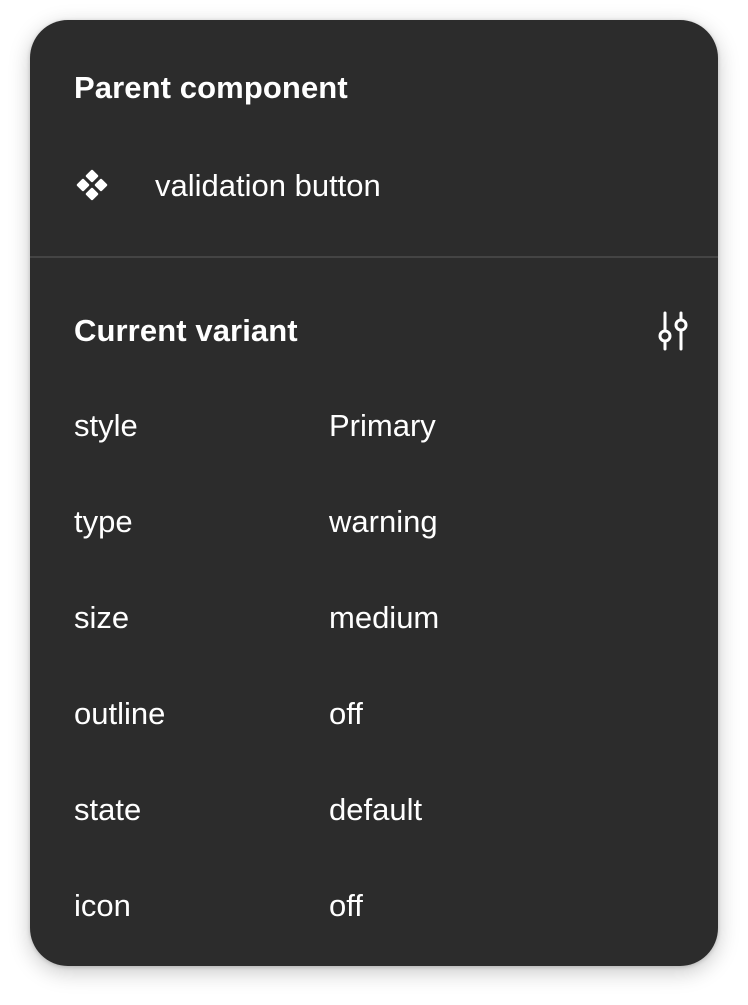 Image resolution: width=748 pixels, height=1005 pixels. What do you see at coordinates (374, 925) in the screenshot?
I see `property-row-icon: icon off` at bounding box center [374, 925].